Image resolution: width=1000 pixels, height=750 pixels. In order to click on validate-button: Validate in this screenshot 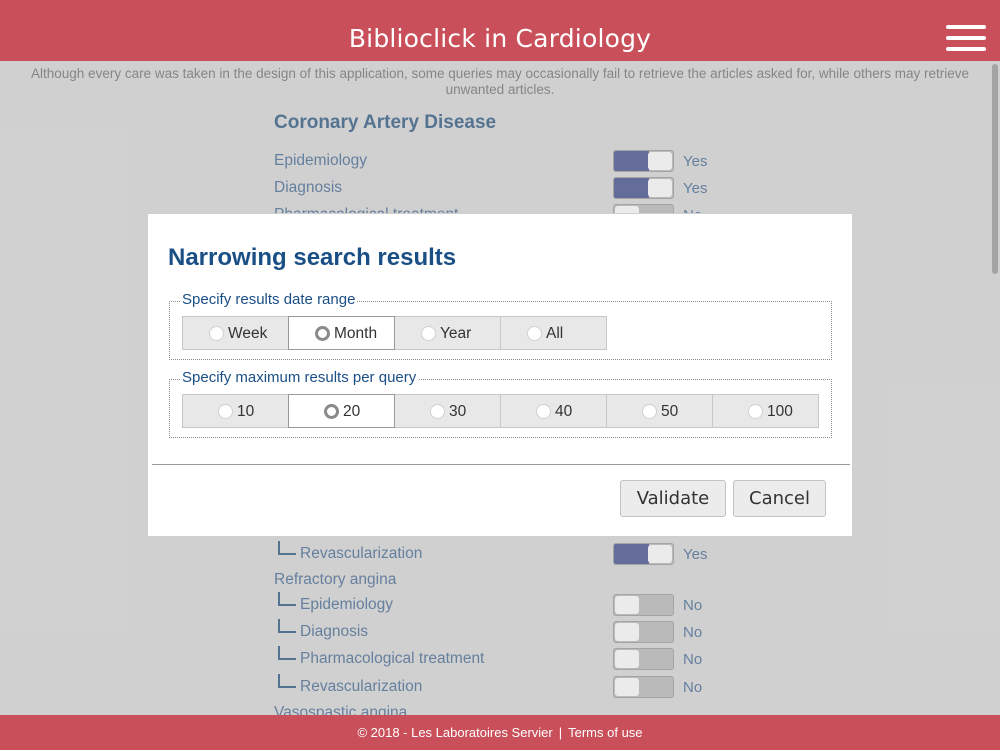, I will do `click(673, 498)`.